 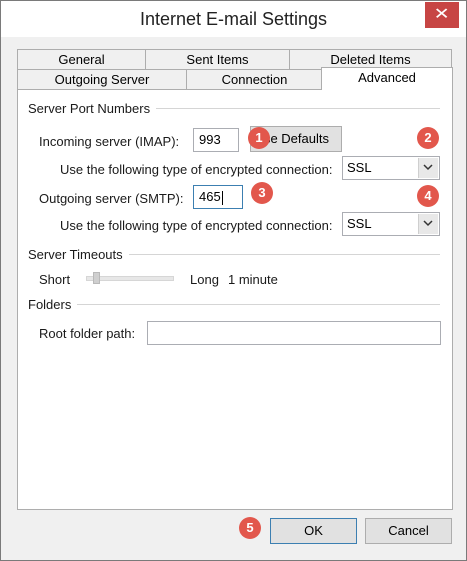 I want to click on close-button: ✕, so click(x=442, y=15).